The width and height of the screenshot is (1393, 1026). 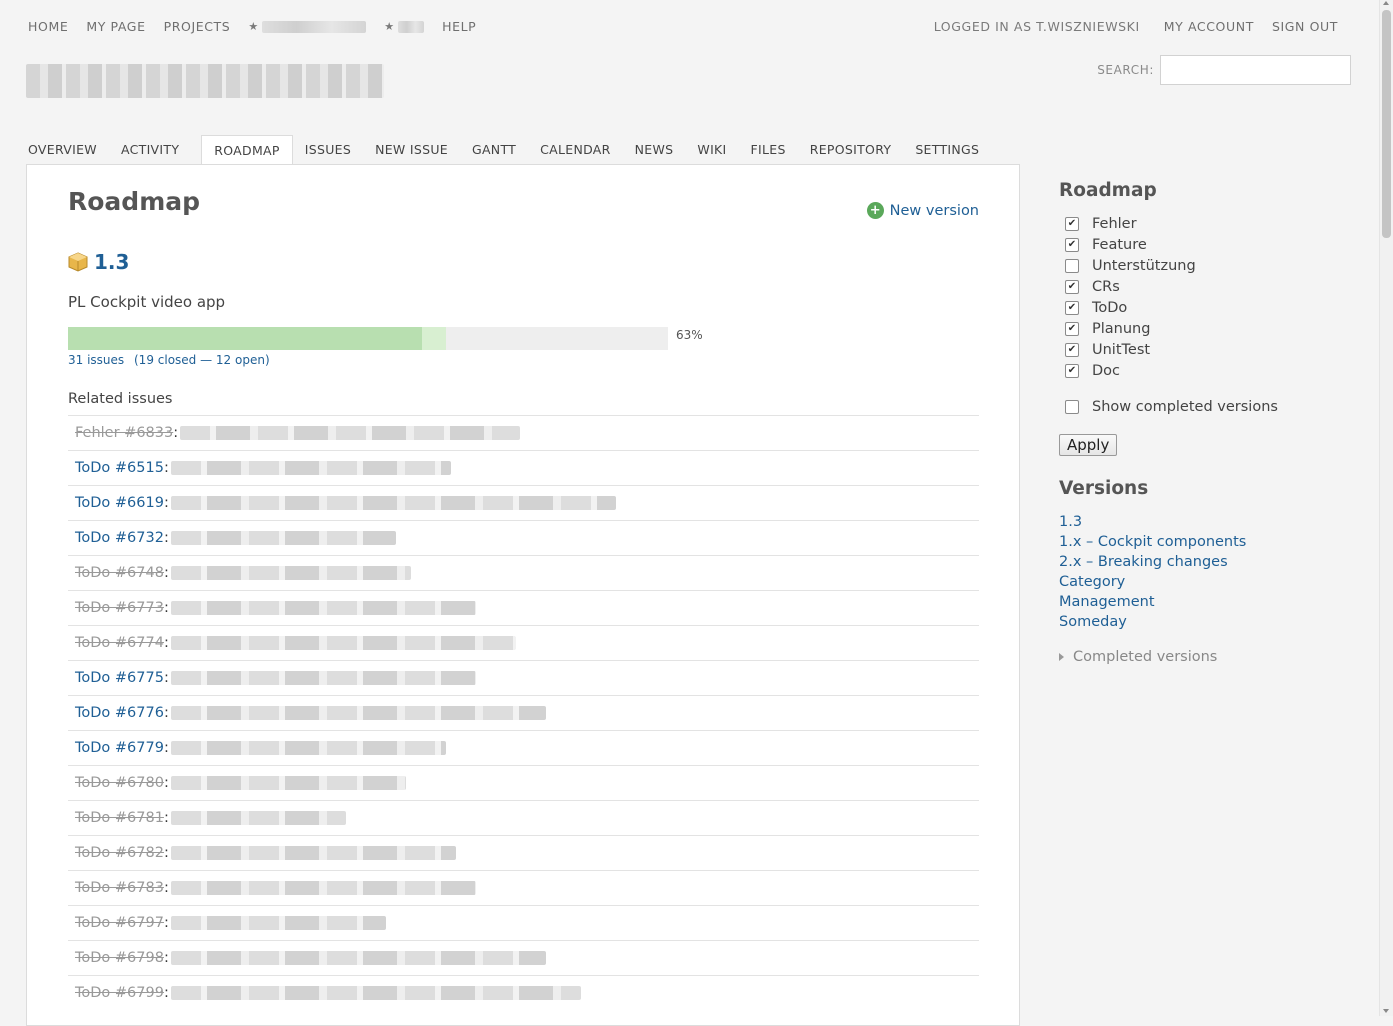 What do you see at coordinates (120, 399) in the screenshot?
I see `related-issues-title: Related issues` at bounding box center [120, 399].